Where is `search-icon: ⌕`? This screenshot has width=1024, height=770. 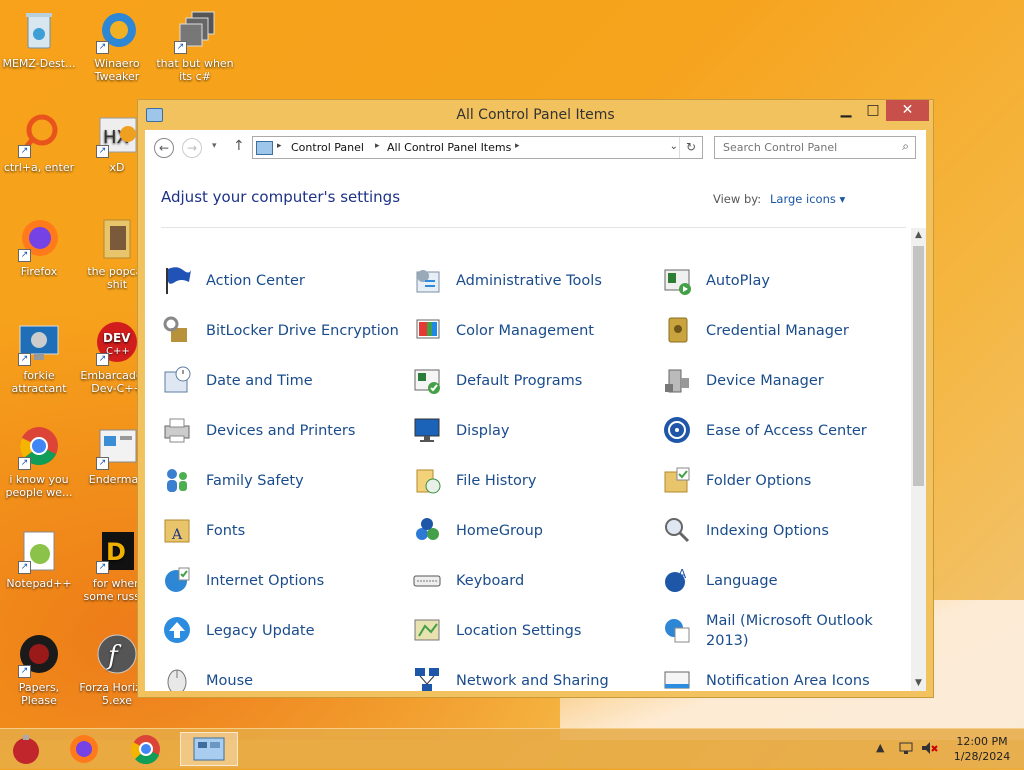
search-icon: ⌕ is located at coordinates (905, 146).